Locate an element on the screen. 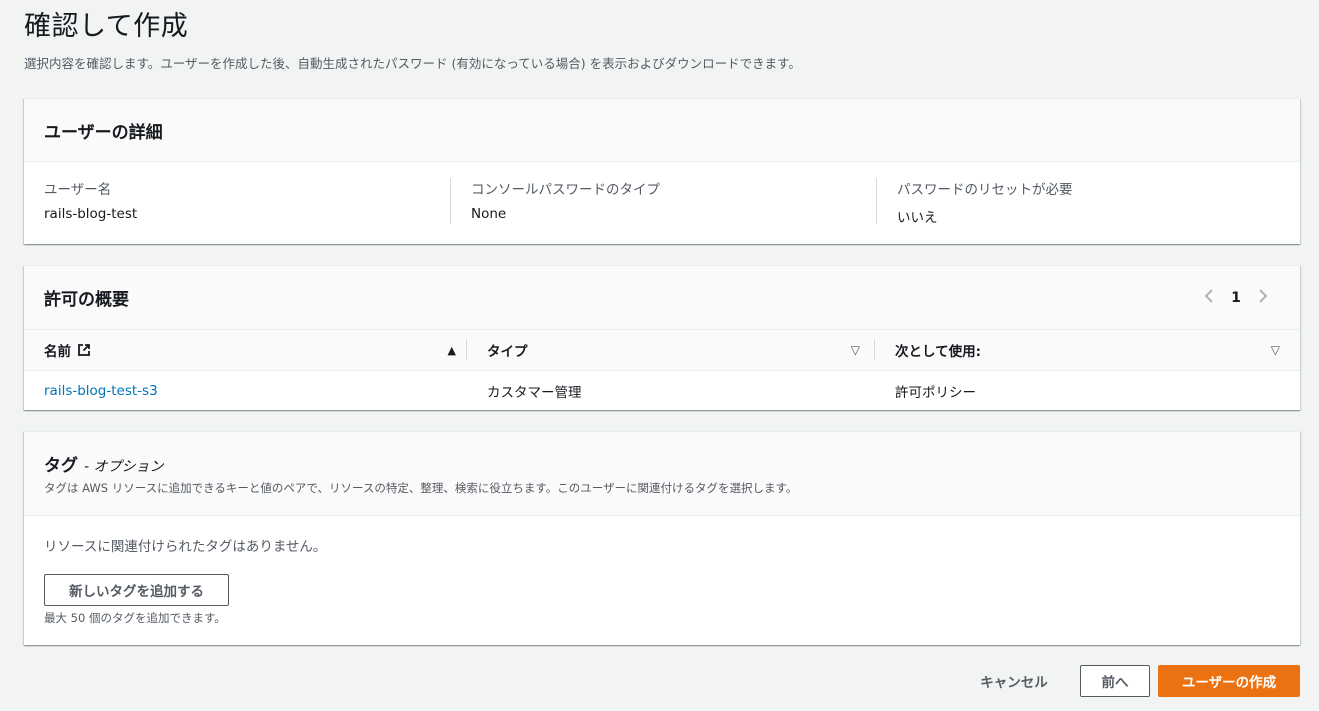 The image size is (1319, 711). permissions-title: 許可の概要 is located at coordinates (86, 300).